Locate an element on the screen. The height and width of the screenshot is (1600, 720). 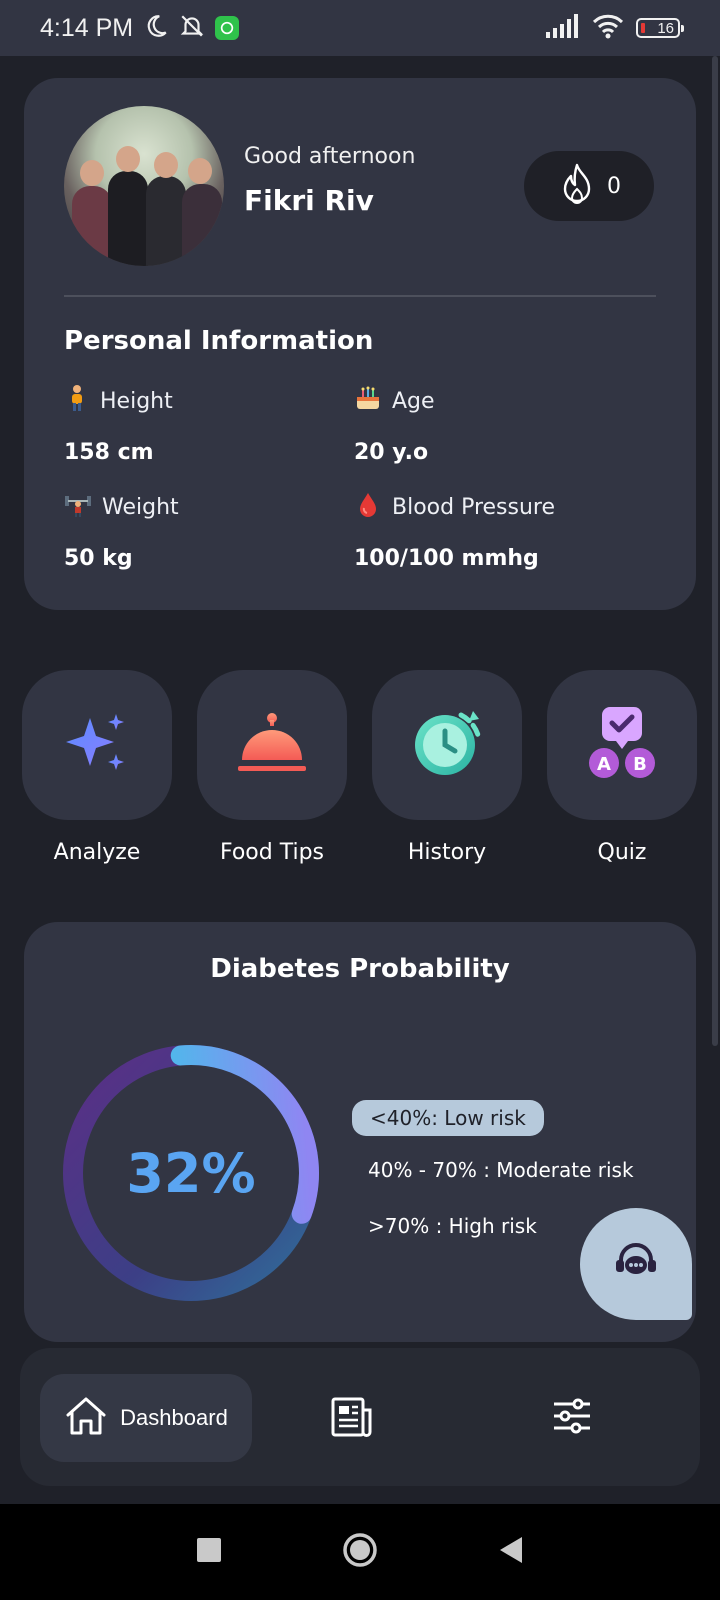
status-bar: 4:14 PM 16 is located at coordinates (360, 28).